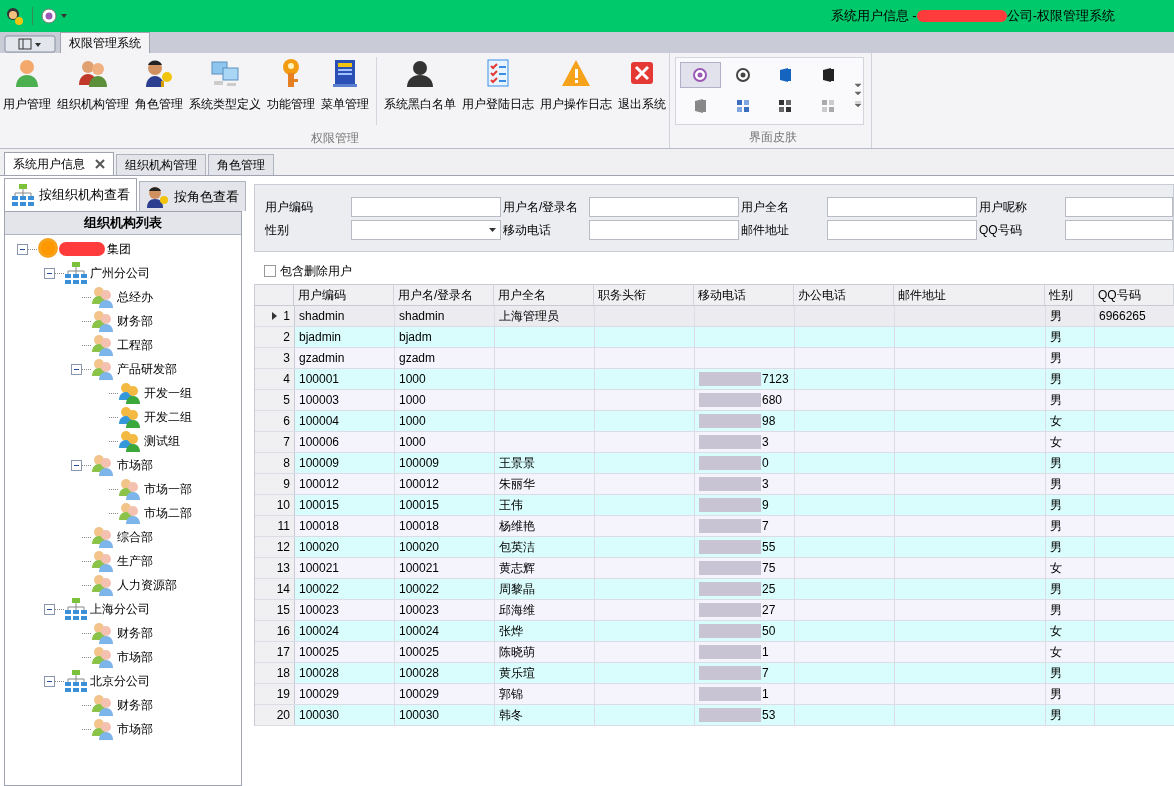 Image resolution: width=1174 pixels, height=786 pixels. Describe the element at coordinates (162, 441) in the screenshot. I see `tree-item-label: 测试组` at that location.